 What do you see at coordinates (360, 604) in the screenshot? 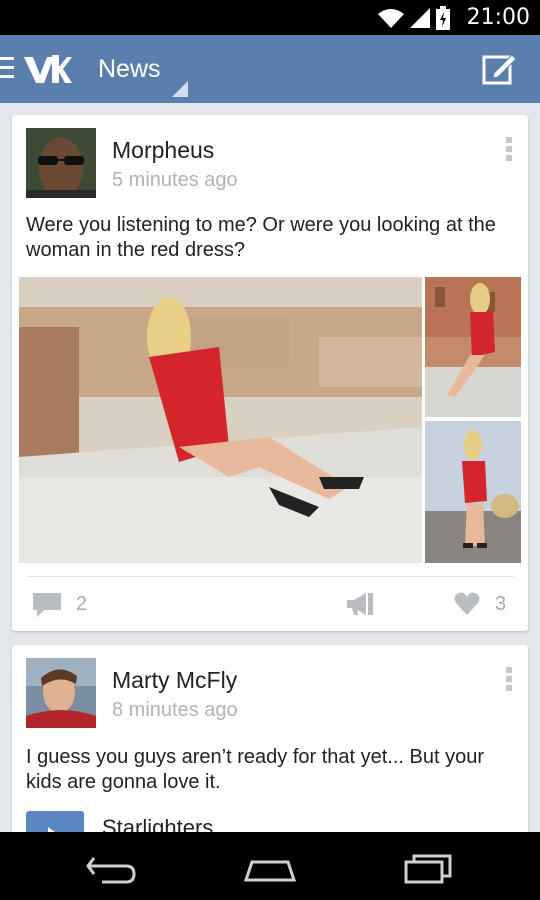
I see `share-icon` at bounding box center [360, 604].